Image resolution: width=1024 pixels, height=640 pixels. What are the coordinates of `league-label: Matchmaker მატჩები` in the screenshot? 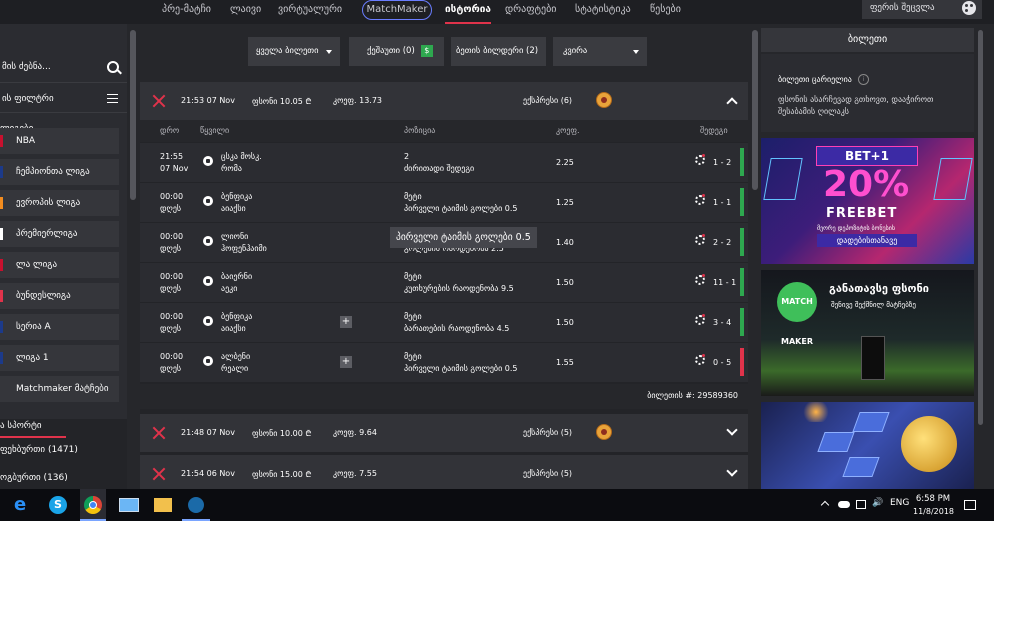 It's located at (62, 389).